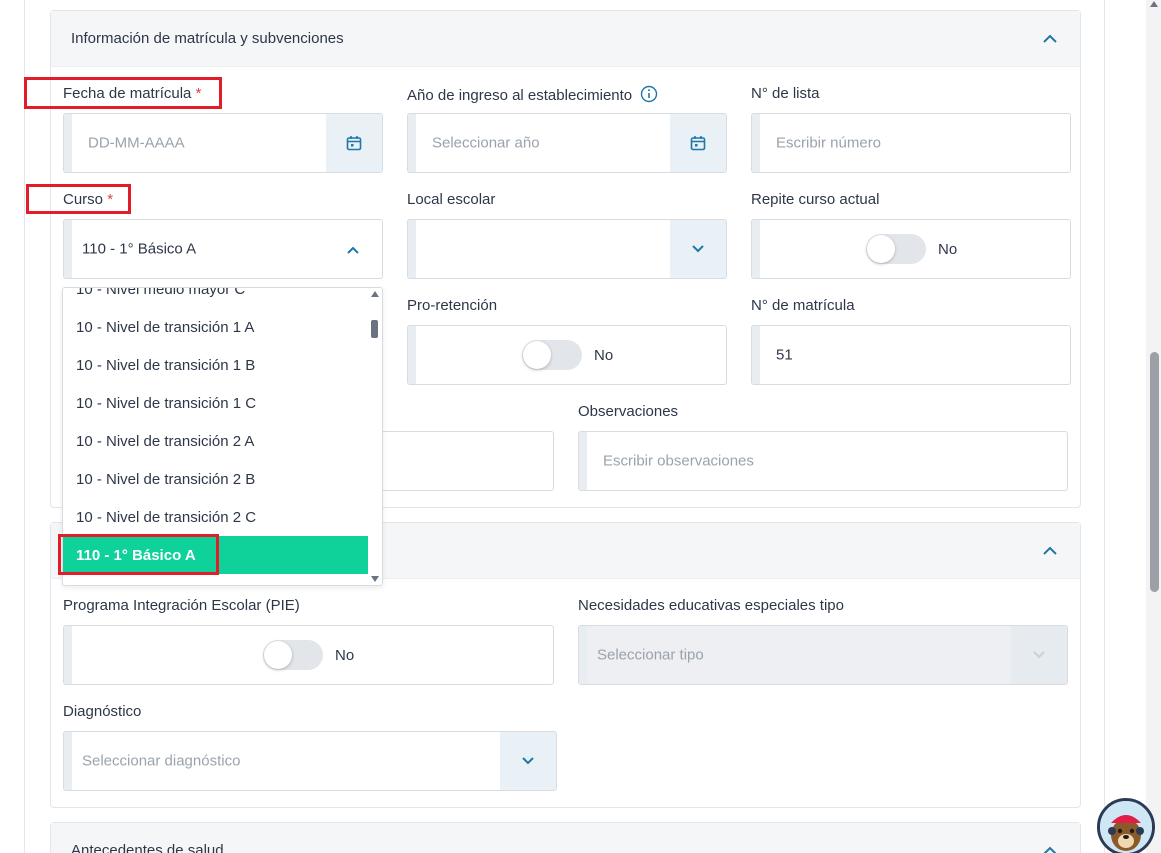 This screenshot has height=853, width=1161. I want to click on pie-toggle, so click(293, 655).